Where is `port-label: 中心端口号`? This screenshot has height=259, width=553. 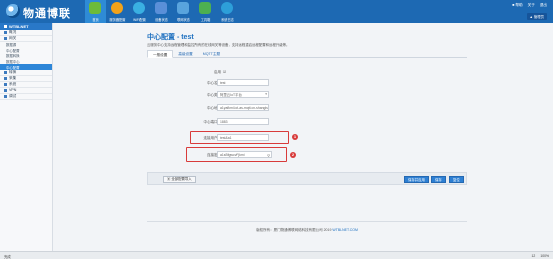
port-label: 中心端口号 is located at coordinates (212, 122).